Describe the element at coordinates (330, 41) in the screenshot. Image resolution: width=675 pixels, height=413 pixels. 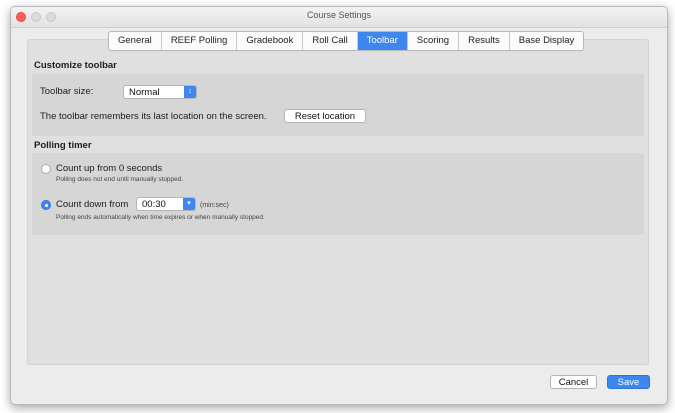
I see `tab-roll-call: Roll Call` at that location.